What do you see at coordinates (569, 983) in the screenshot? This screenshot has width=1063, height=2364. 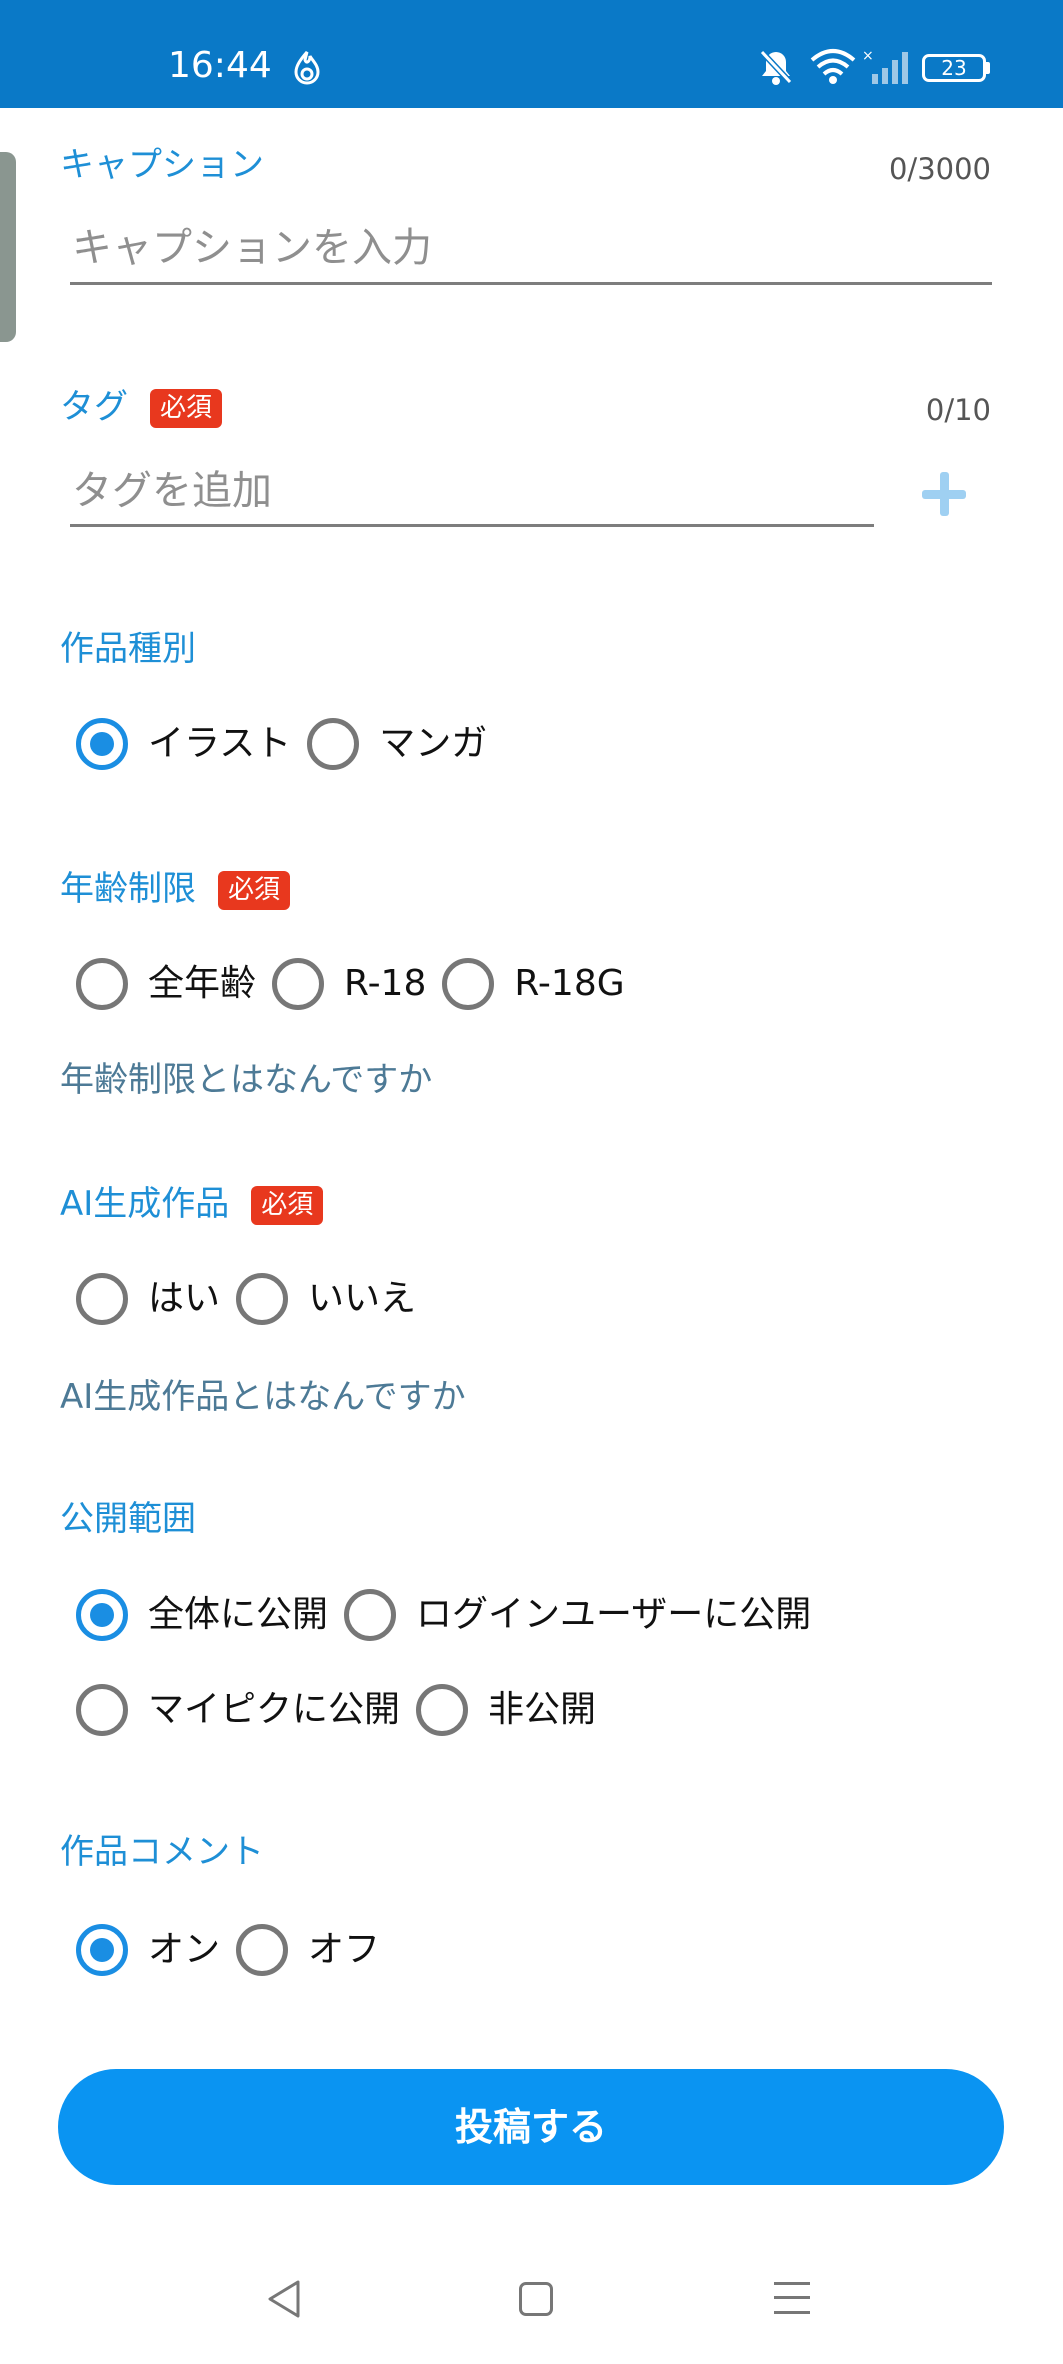 I see `radio-label: R-18G` at bounding box center [569, 983].